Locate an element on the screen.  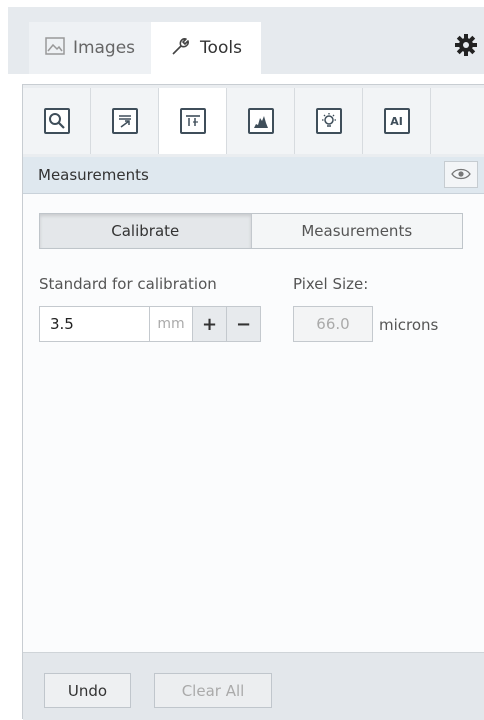
tab-tools: Tools is located at coordinates (206, 48).